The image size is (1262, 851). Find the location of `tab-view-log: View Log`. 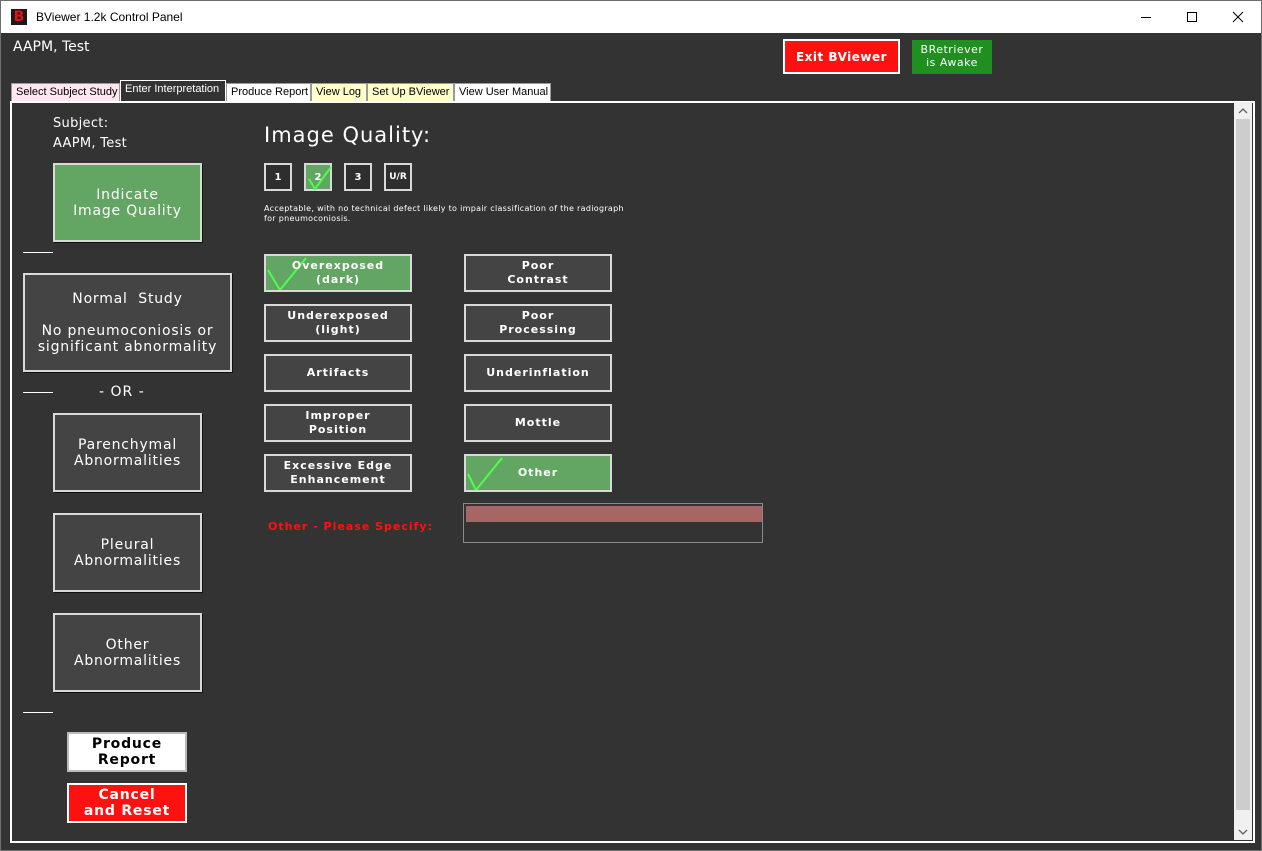

tab-view-log: View Log is located at coordinates (339, 92).